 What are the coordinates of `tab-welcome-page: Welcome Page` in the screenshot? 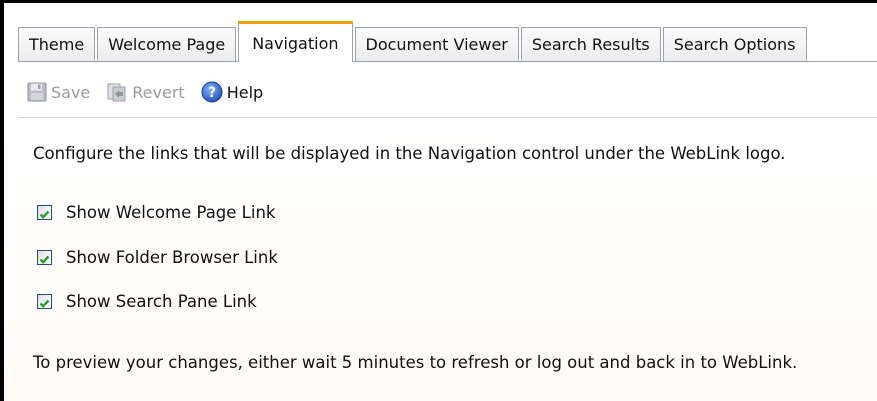 It's located at (167, 44).